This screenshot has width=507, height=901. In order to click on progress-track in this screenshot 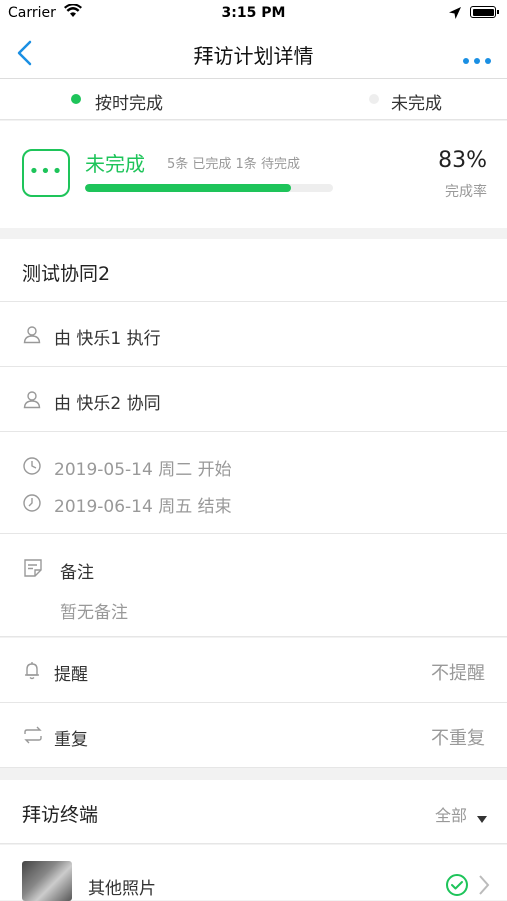, I will do `click(209, 188)`.